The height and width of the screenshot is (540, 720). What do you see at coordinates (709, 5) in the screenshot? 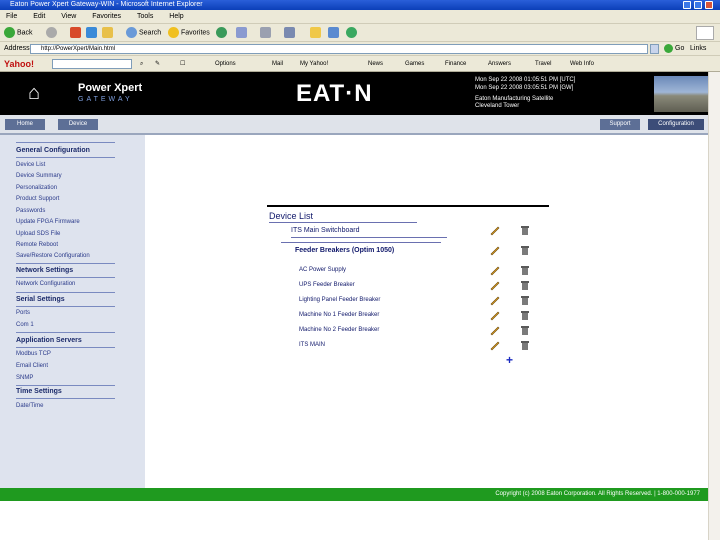
I see `close-button` at bounding box center [709, 5].